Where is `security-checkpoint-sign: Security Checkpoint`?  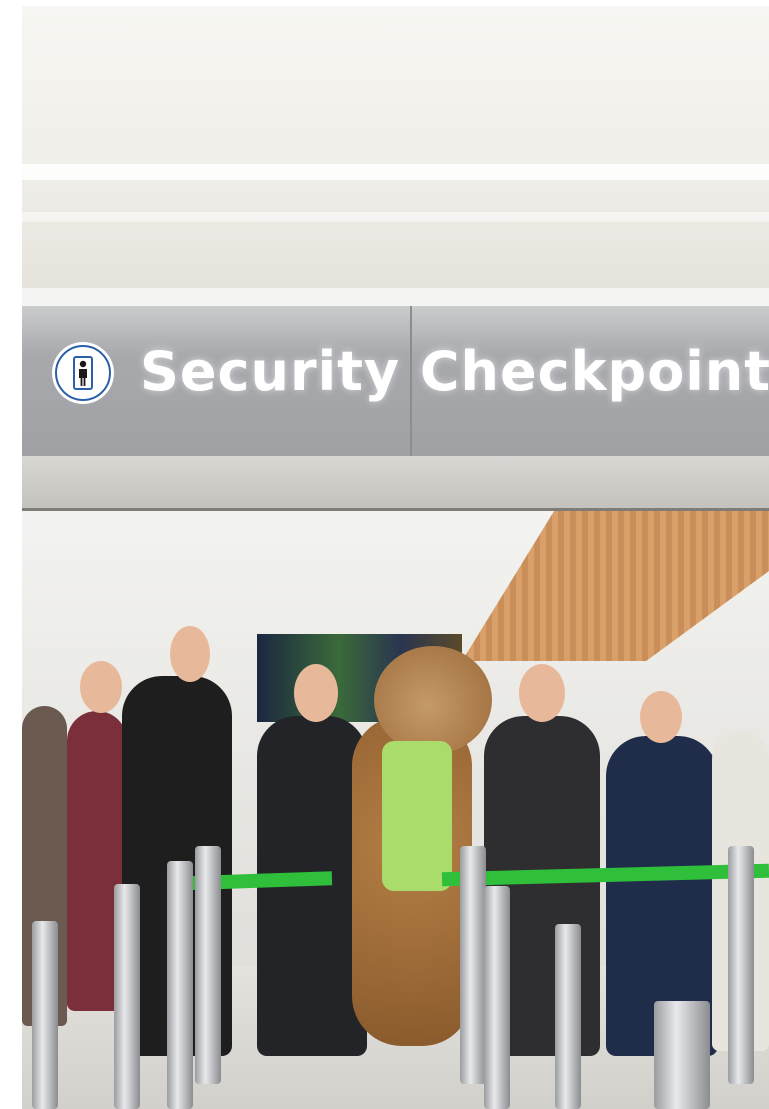 security-checkpoint-sign: Security Checkpoint is located at coordinates (395, 372).